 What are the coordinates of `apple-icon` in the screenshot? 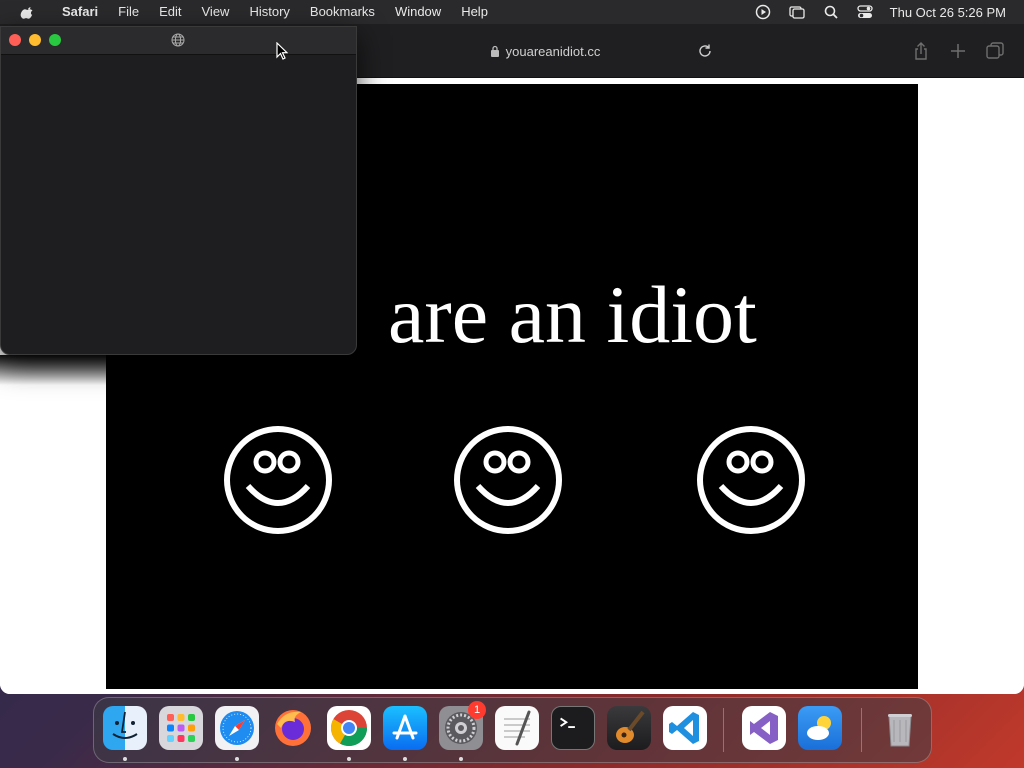 It's located at (28, 12).